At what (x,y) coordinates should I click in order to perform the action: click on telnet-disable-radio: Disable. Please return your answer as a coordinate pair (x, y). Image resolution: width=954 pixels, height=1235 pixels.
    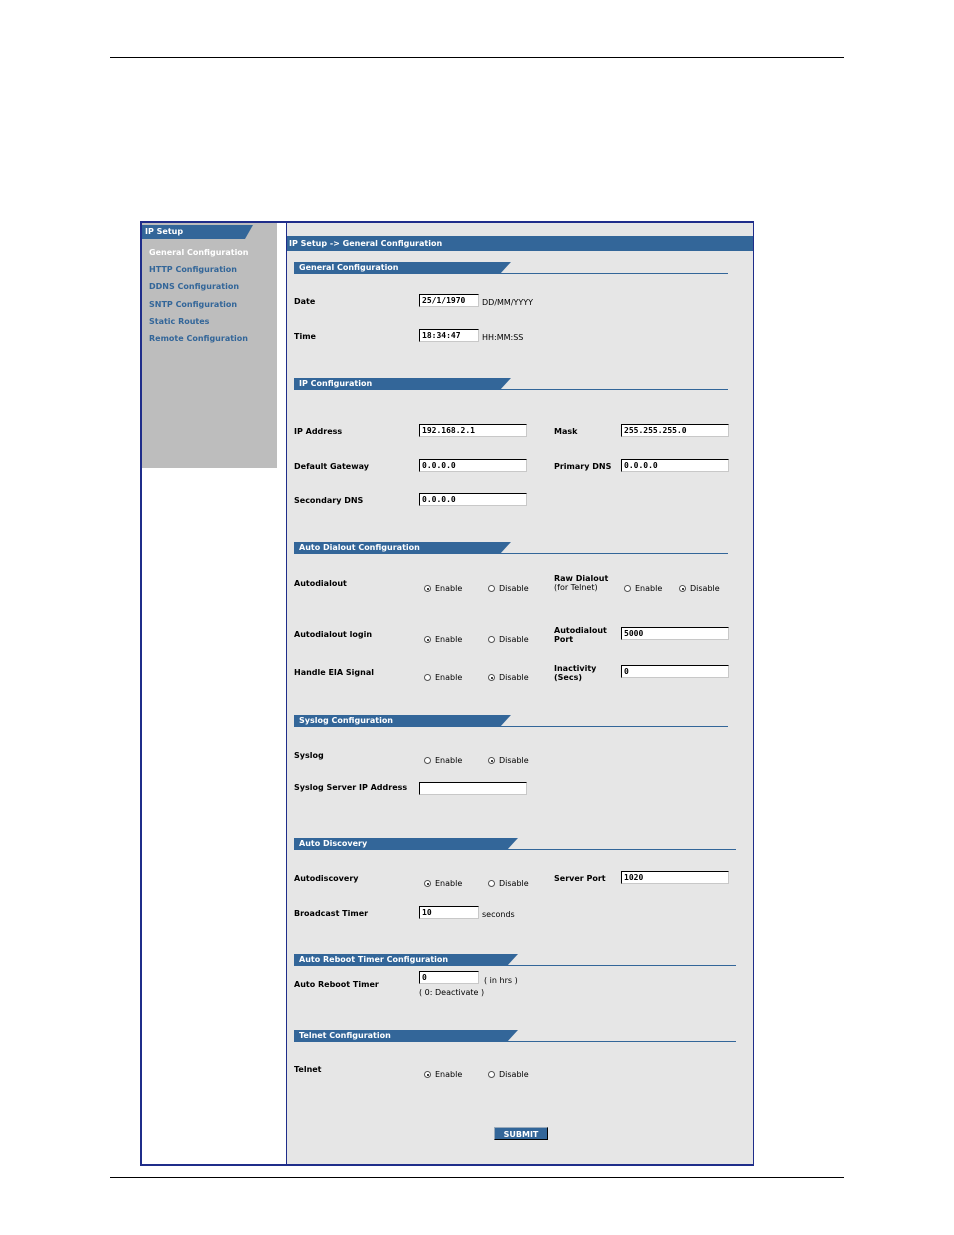
    Looking at the image, I should click on (508, 1071).